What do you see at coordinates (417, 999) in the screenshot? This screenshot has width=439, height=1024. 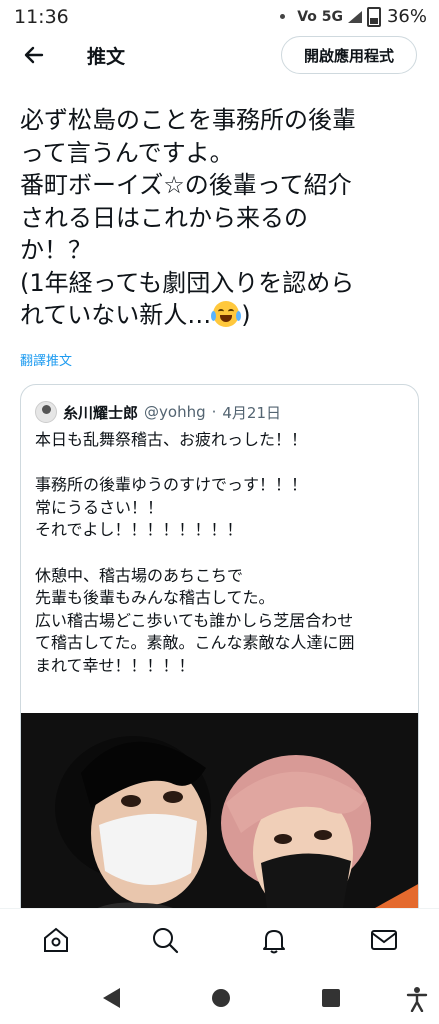 I see `accessibility-icon` at bounding box center [417, 999].